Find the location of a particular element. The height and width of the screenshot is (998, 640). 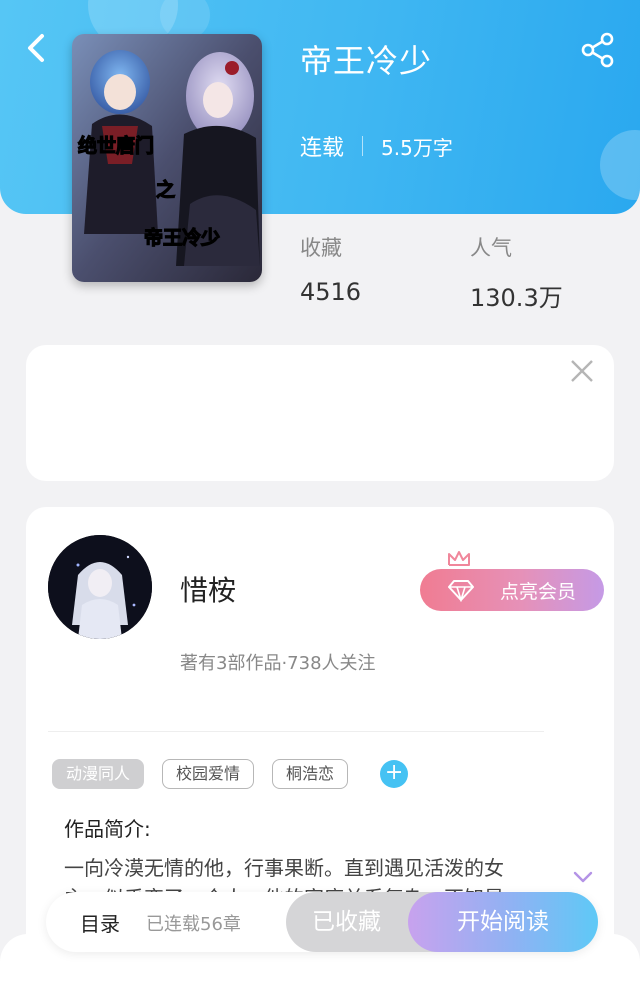

tag-list: 动漫同人 校园爱情 桐浩恋 + is located at coordinates (230, 774).